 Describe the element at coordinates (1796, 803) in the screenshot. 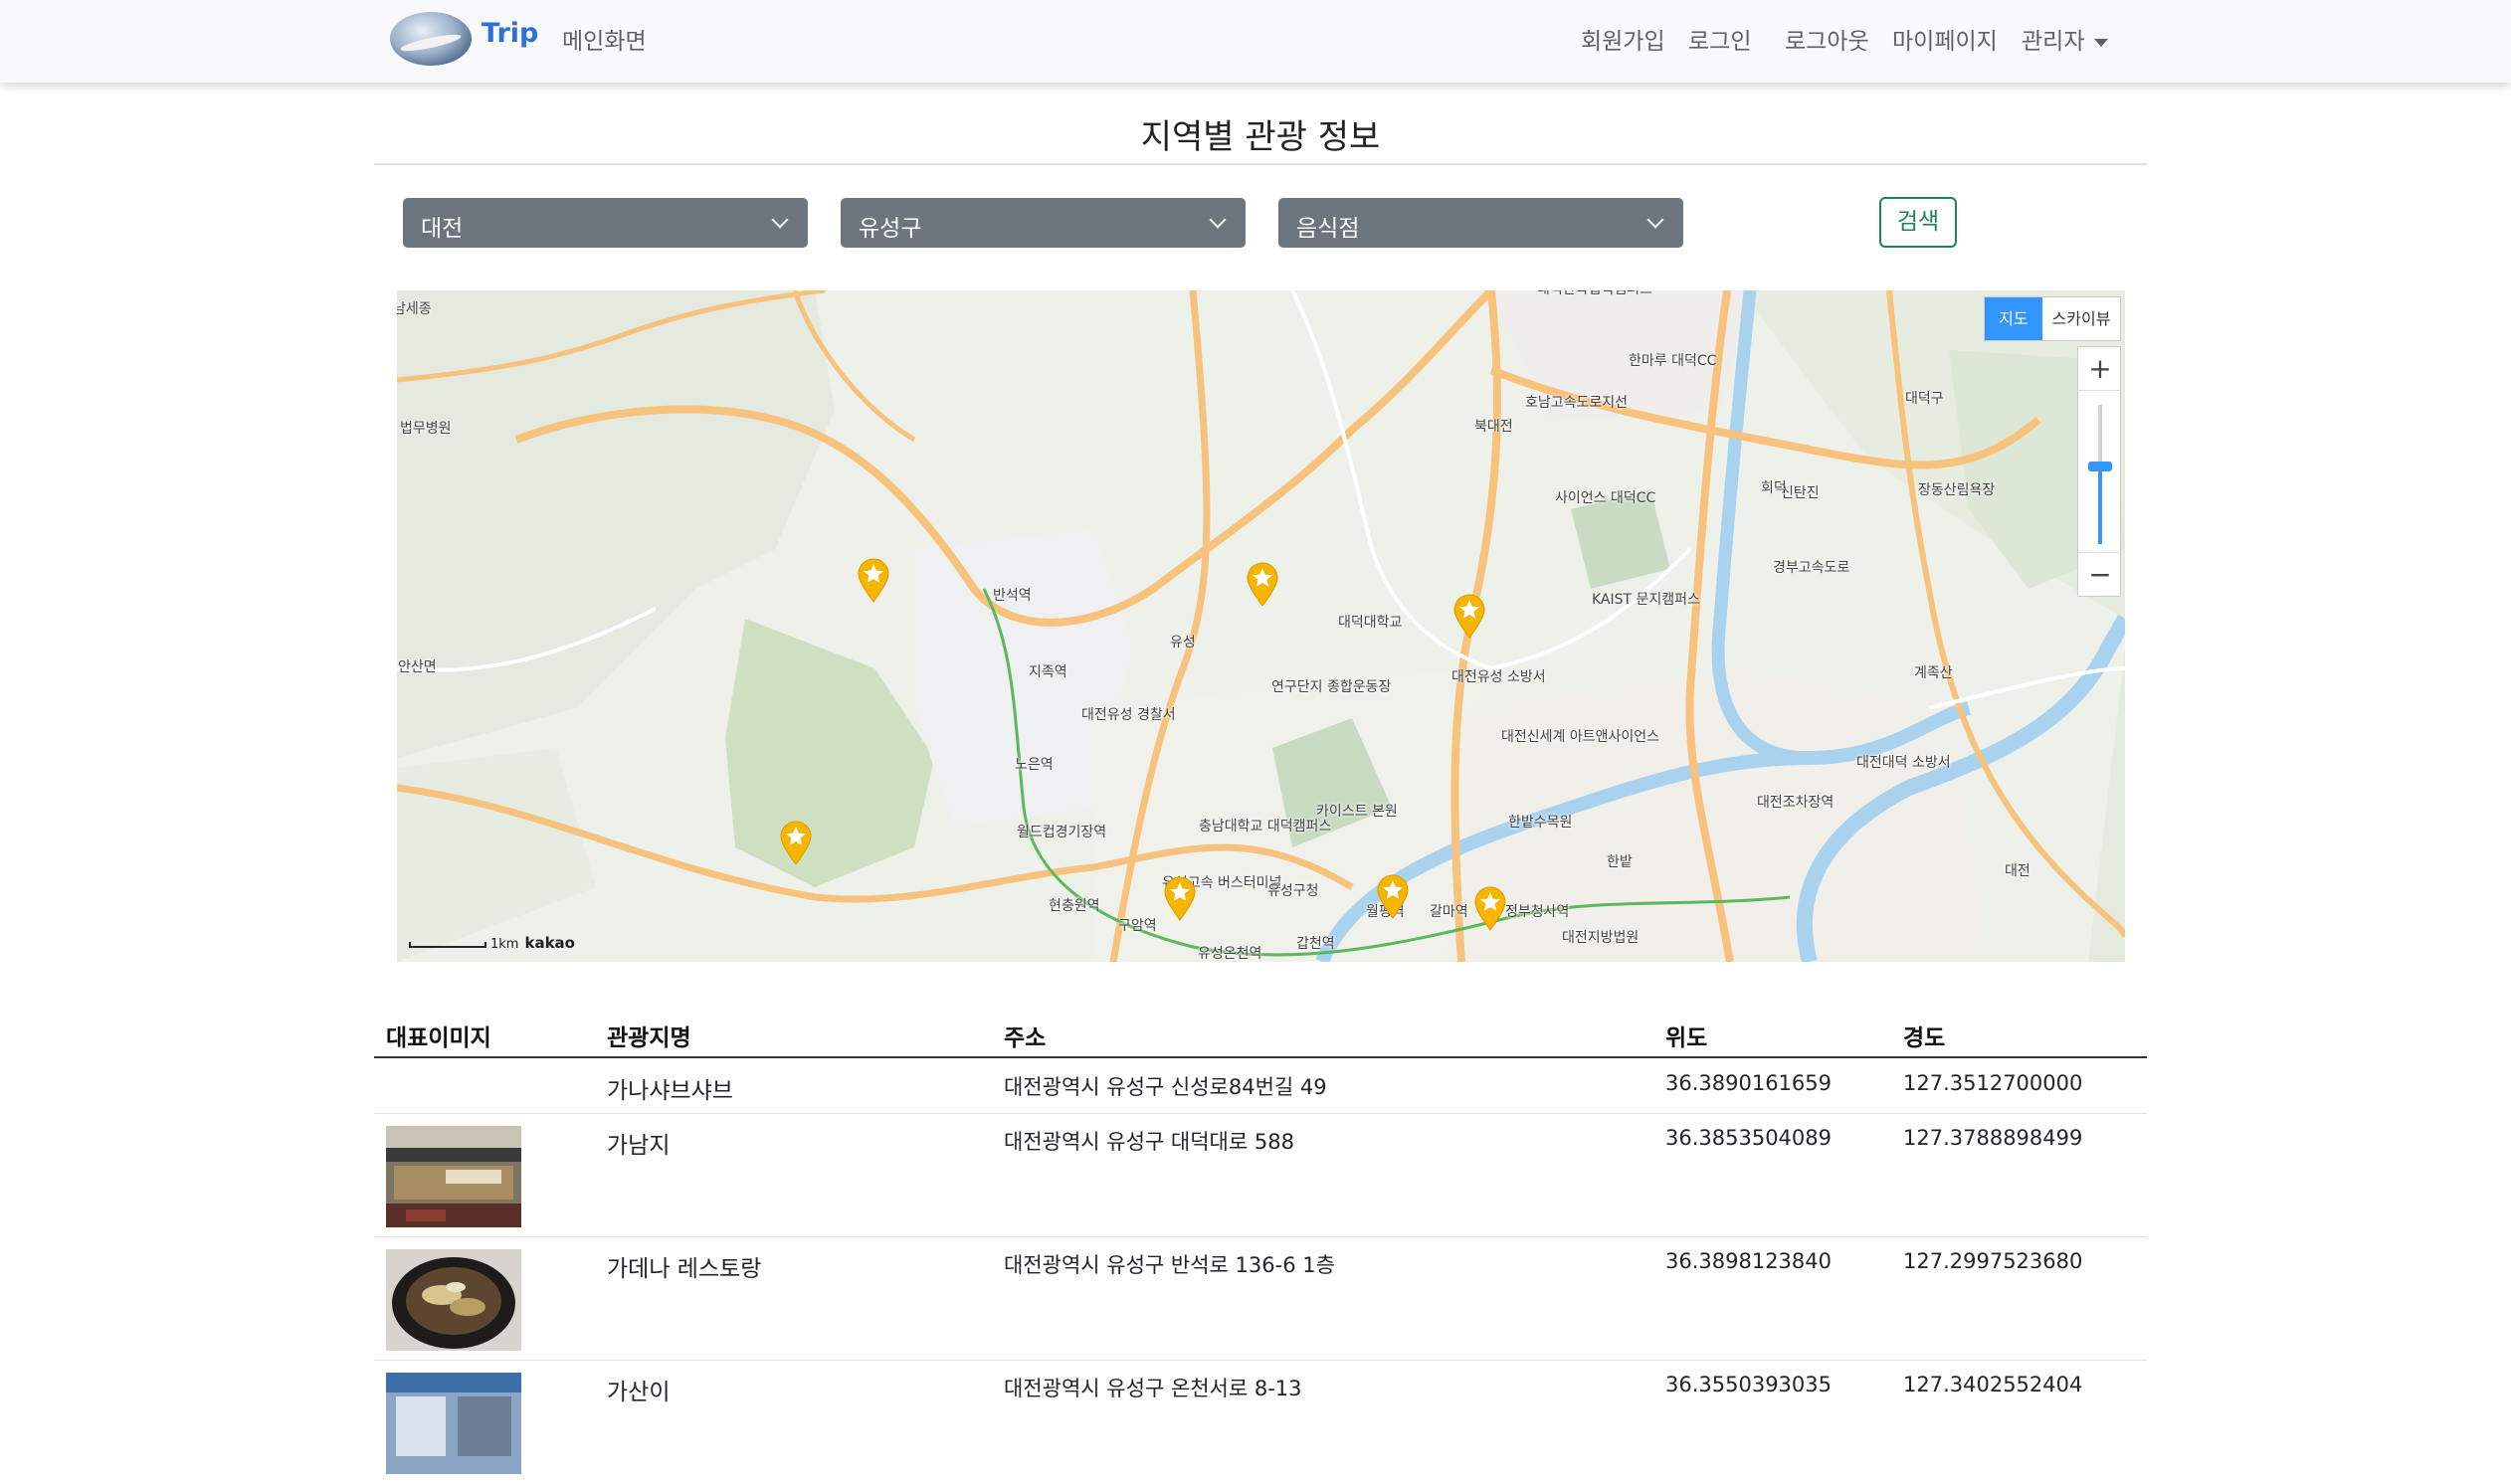

I see `map-label: 대전조차장역` at that location.